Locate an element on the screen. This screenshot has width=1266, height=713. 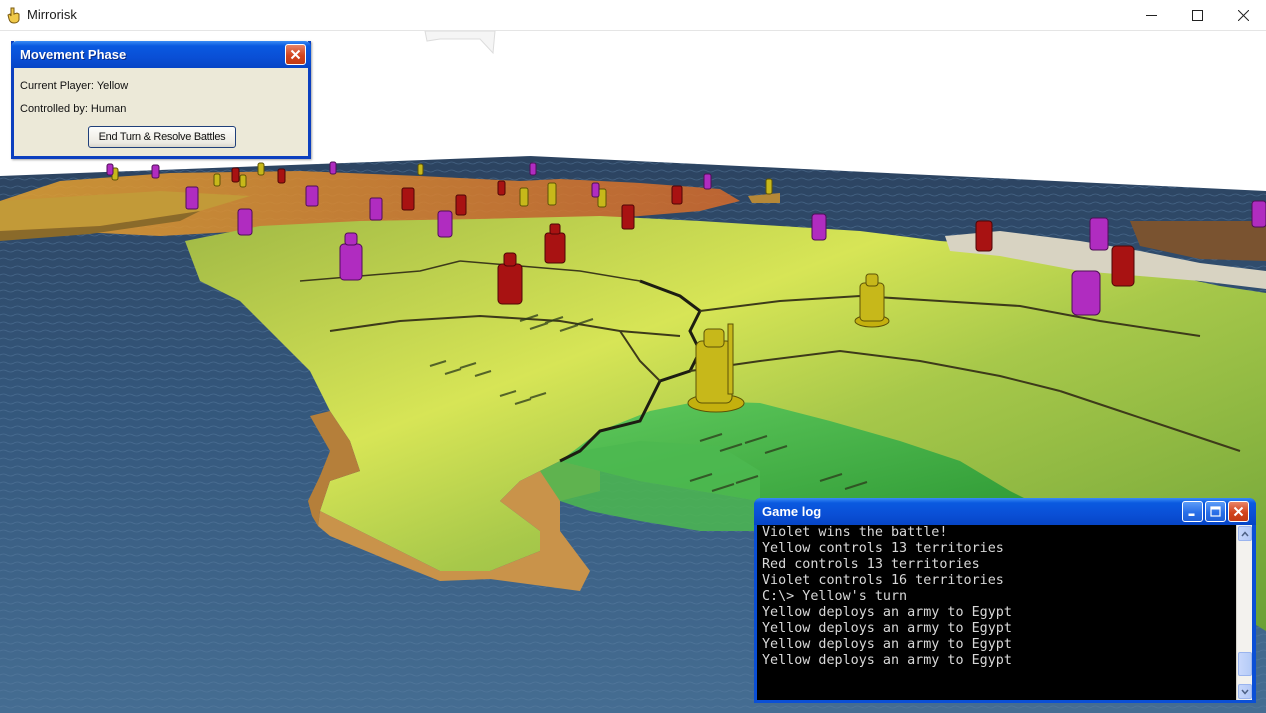
scroll-down-button is located at coordinates (1245, 691).